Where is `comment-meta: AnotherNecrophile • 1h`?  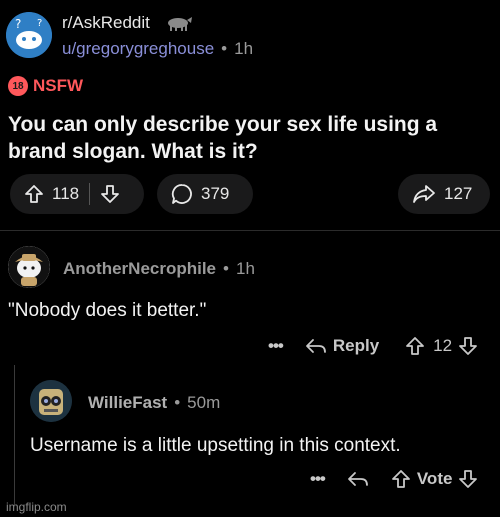
comment-meta: AnotherNecrophile • 1h is located at coordinates (159, 269).